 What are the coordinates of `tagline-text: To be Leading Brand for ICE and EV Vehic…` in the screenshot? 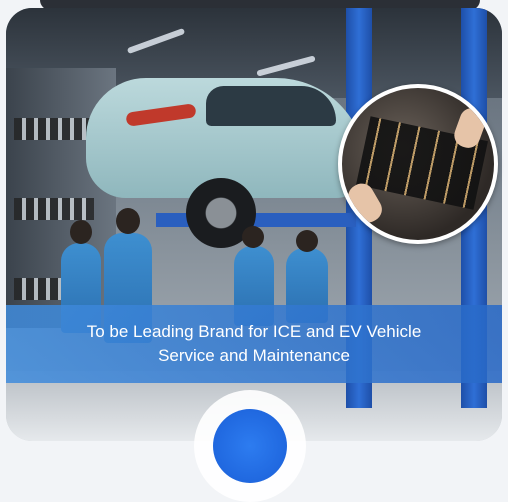 It's located at (254, 344).